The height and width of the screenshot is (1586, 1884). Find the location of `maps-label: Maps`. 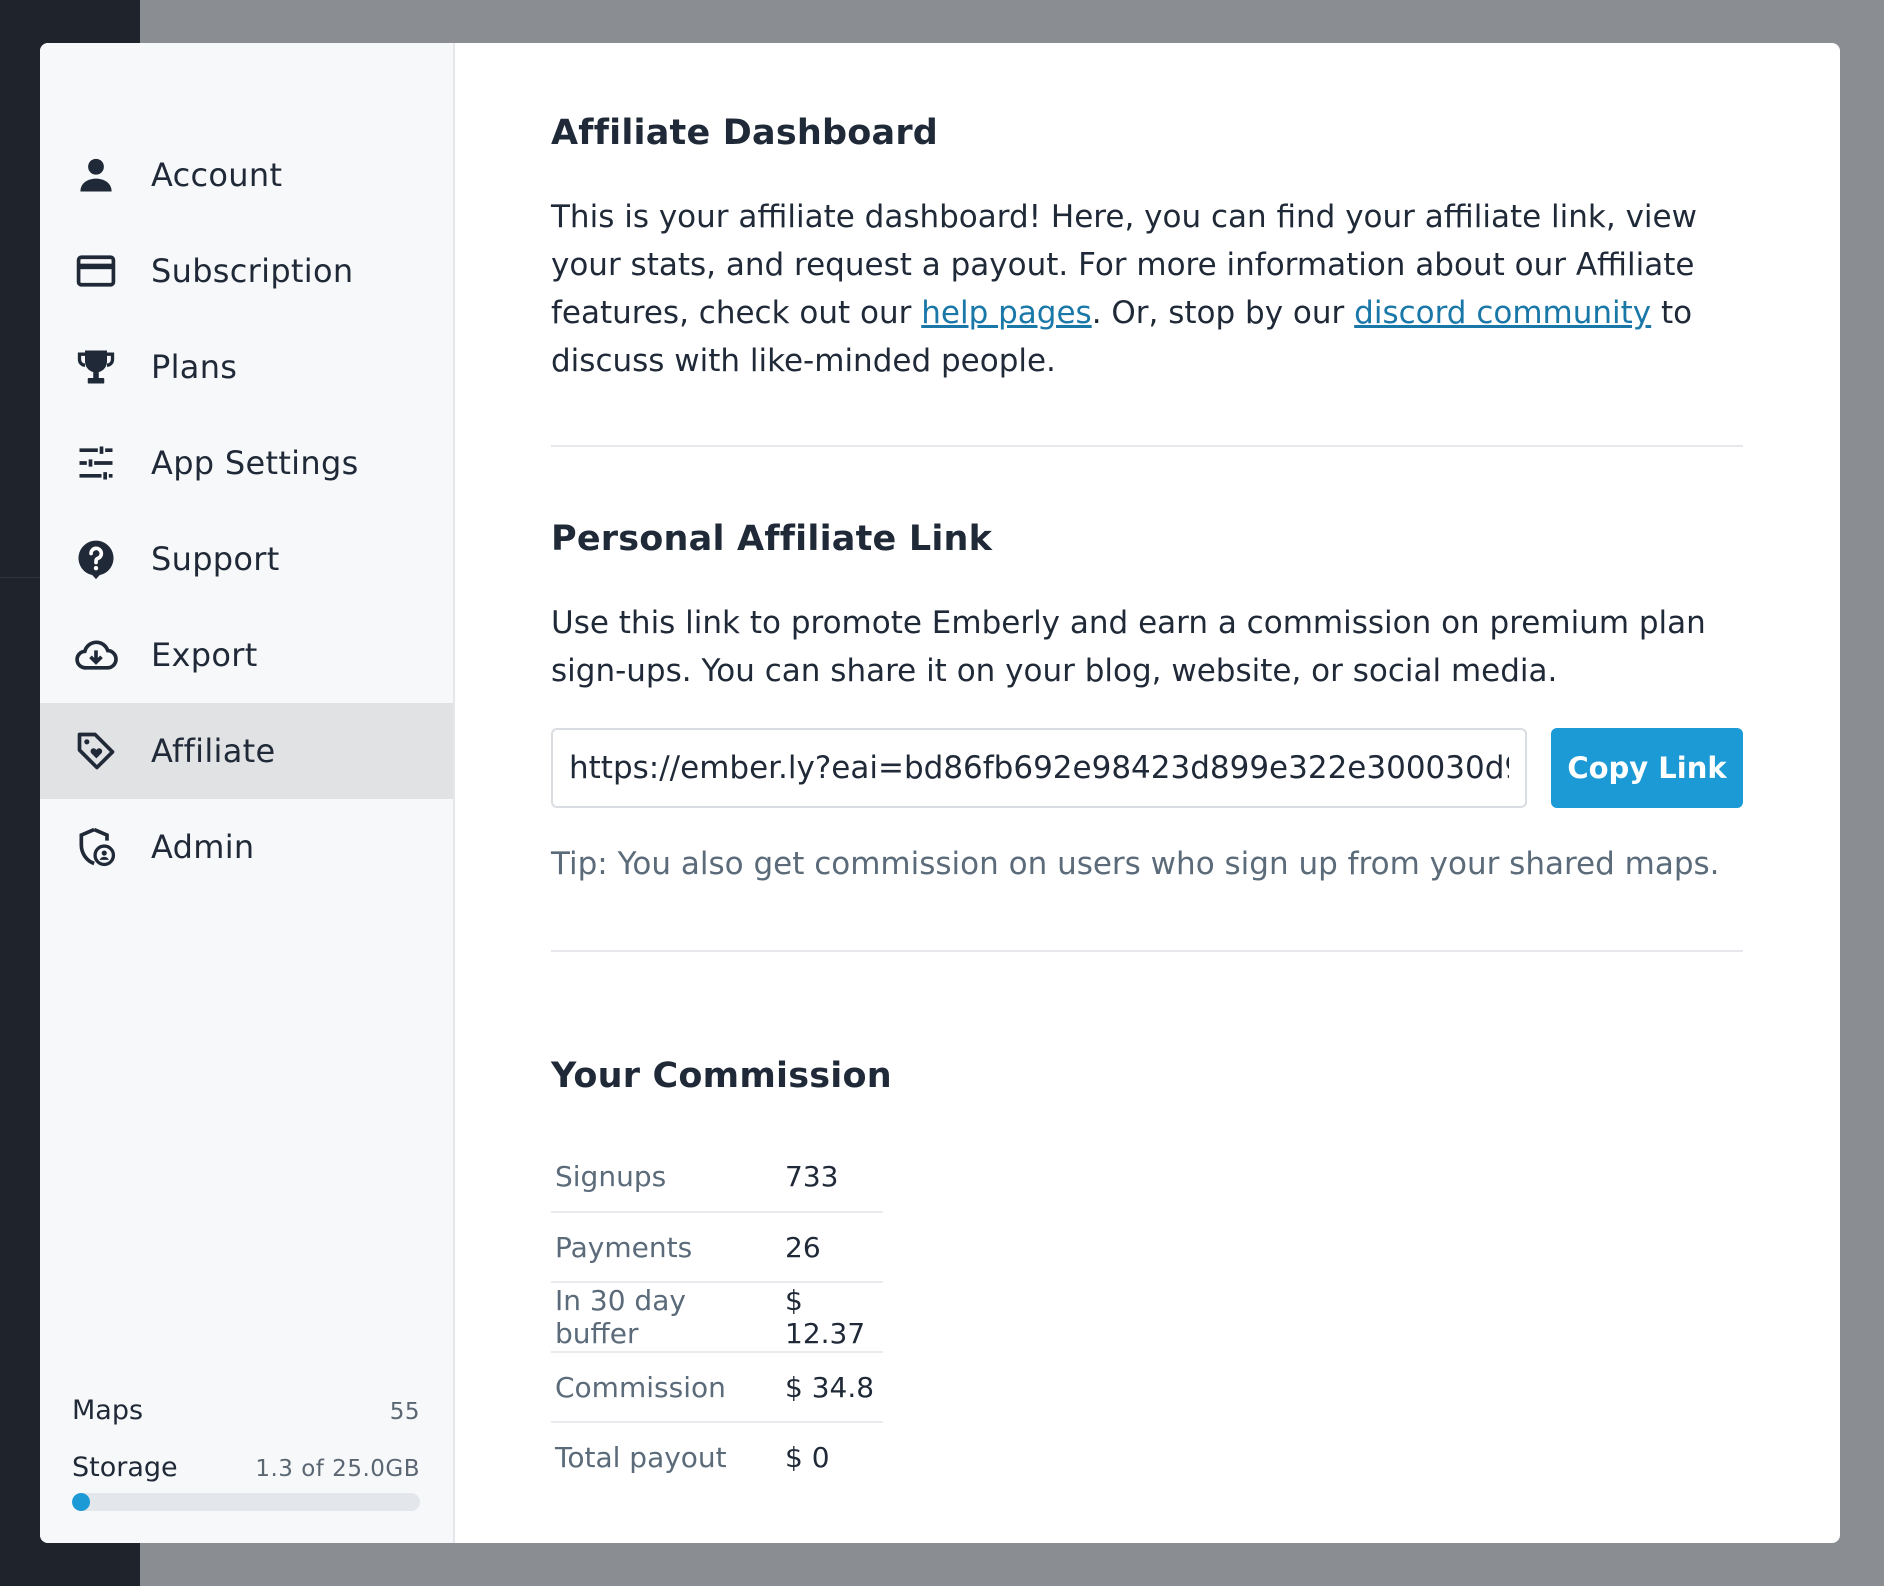

maps-label: Maps is located at coordinates (108, 1410).